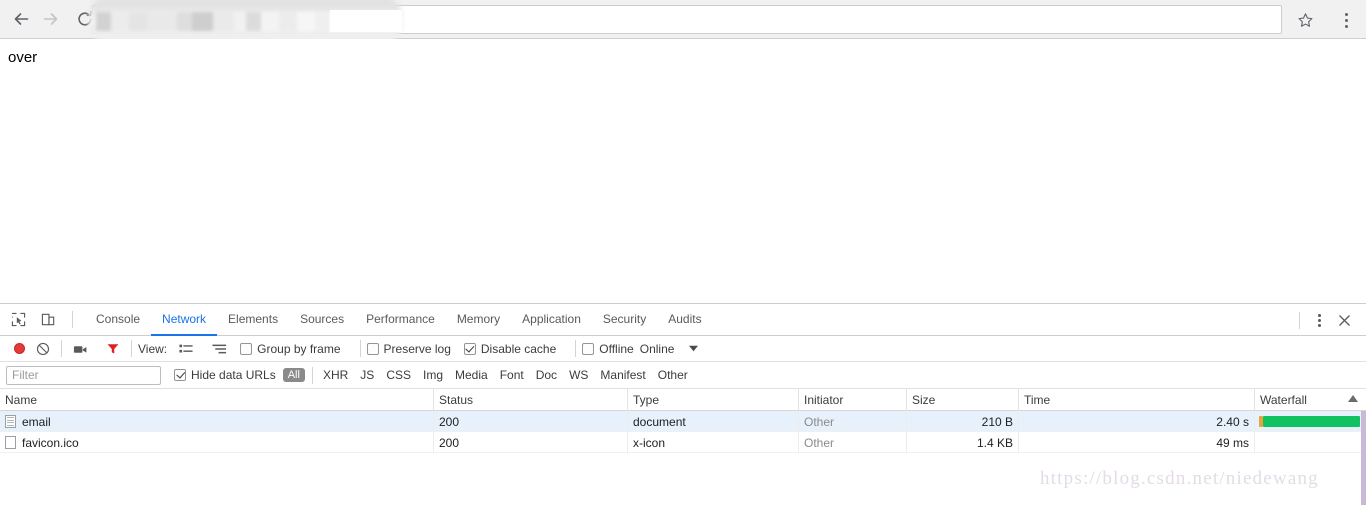  Describe the element at coordinates (184, 320) in the screenshot. I see `tab-network: Network` at that location.